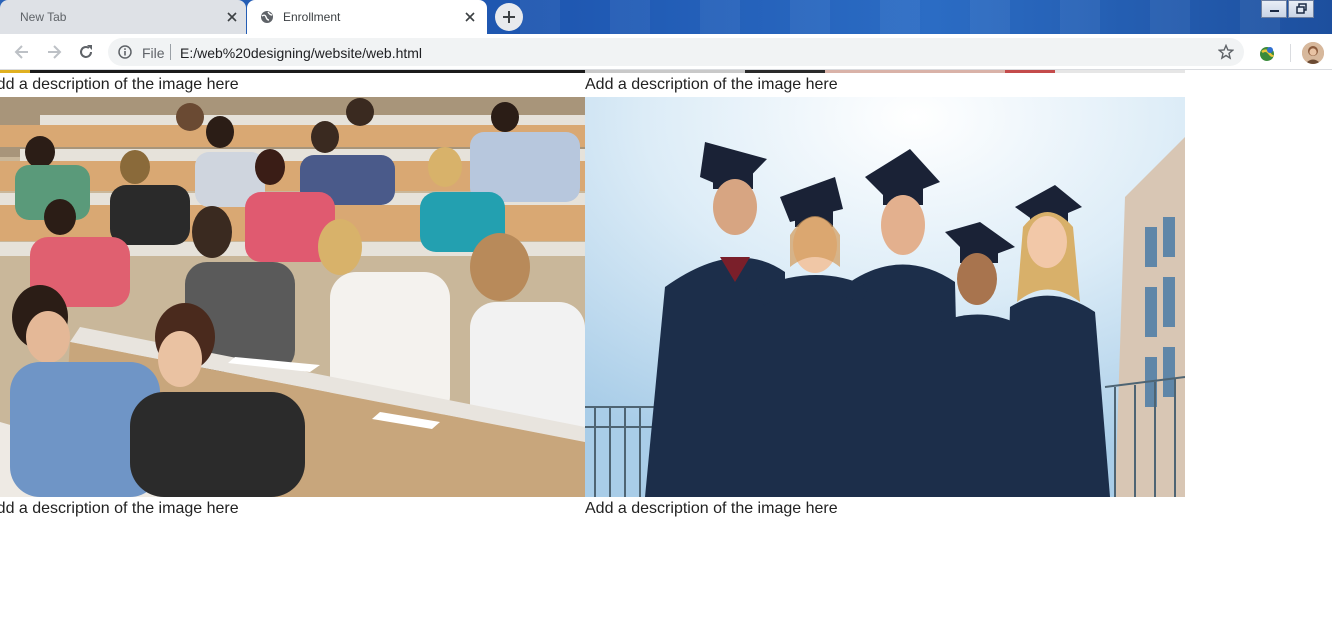 The width and height of the screenshot is (1332, 635). I want to click on tab-new-tab: New Tab, so click(123, 17).